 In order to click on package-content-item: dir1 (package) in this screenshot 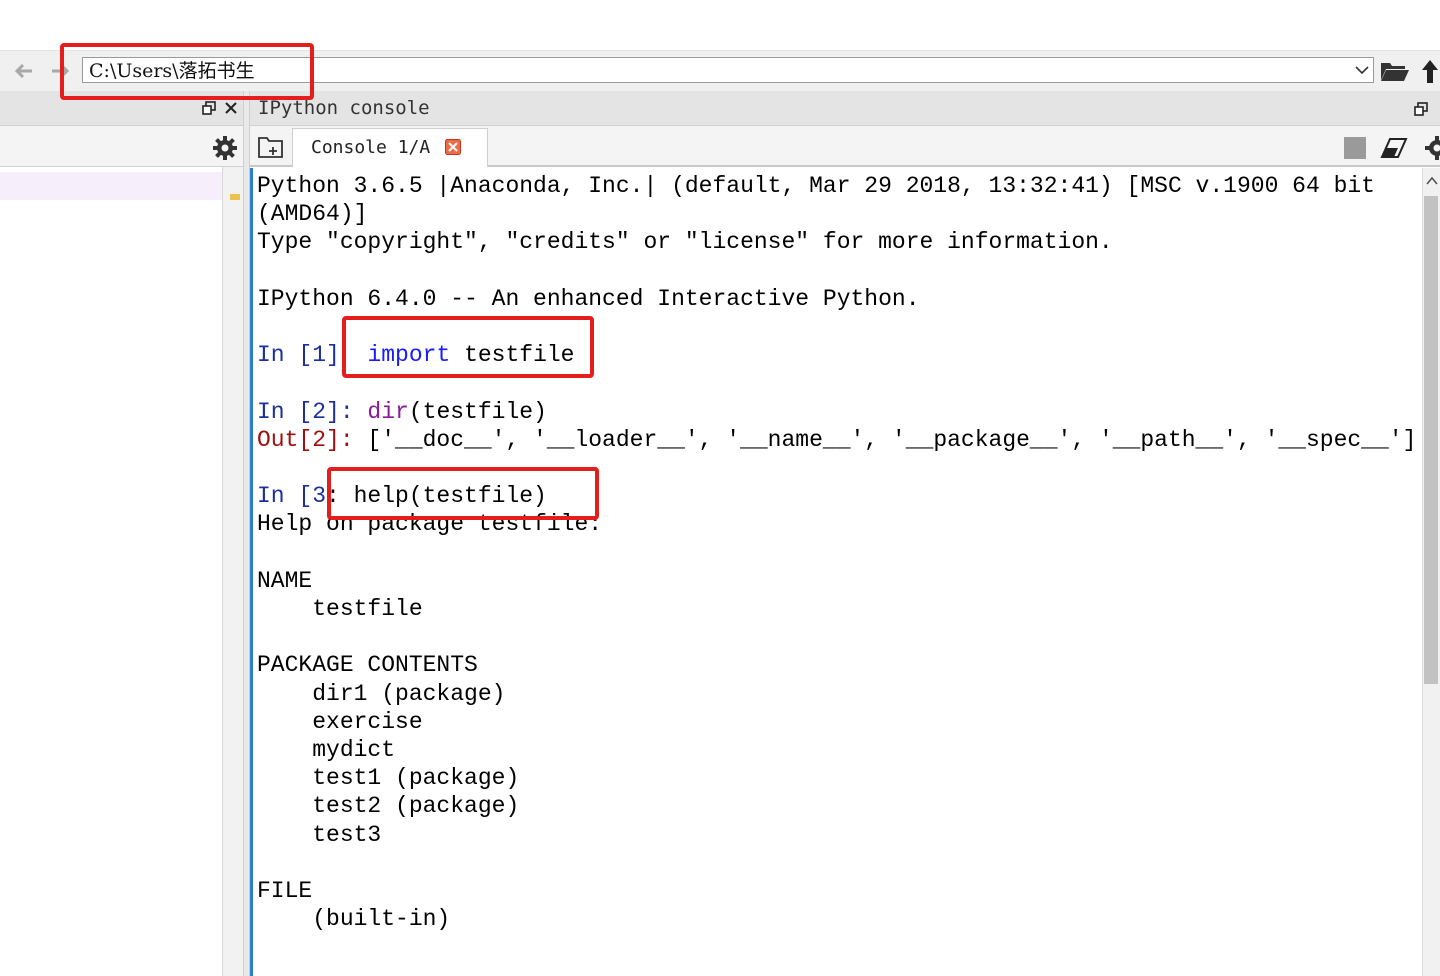, I will do `click(381, 693)`.